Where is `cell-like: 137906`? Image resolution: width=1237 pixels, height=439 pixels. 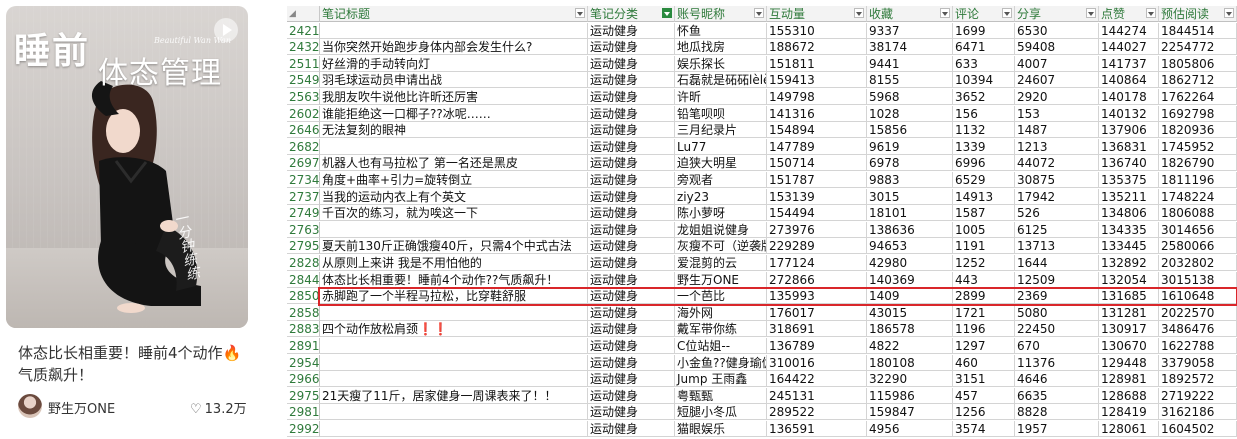
cell-like: 137906 is located at coordinates (1129, 130).